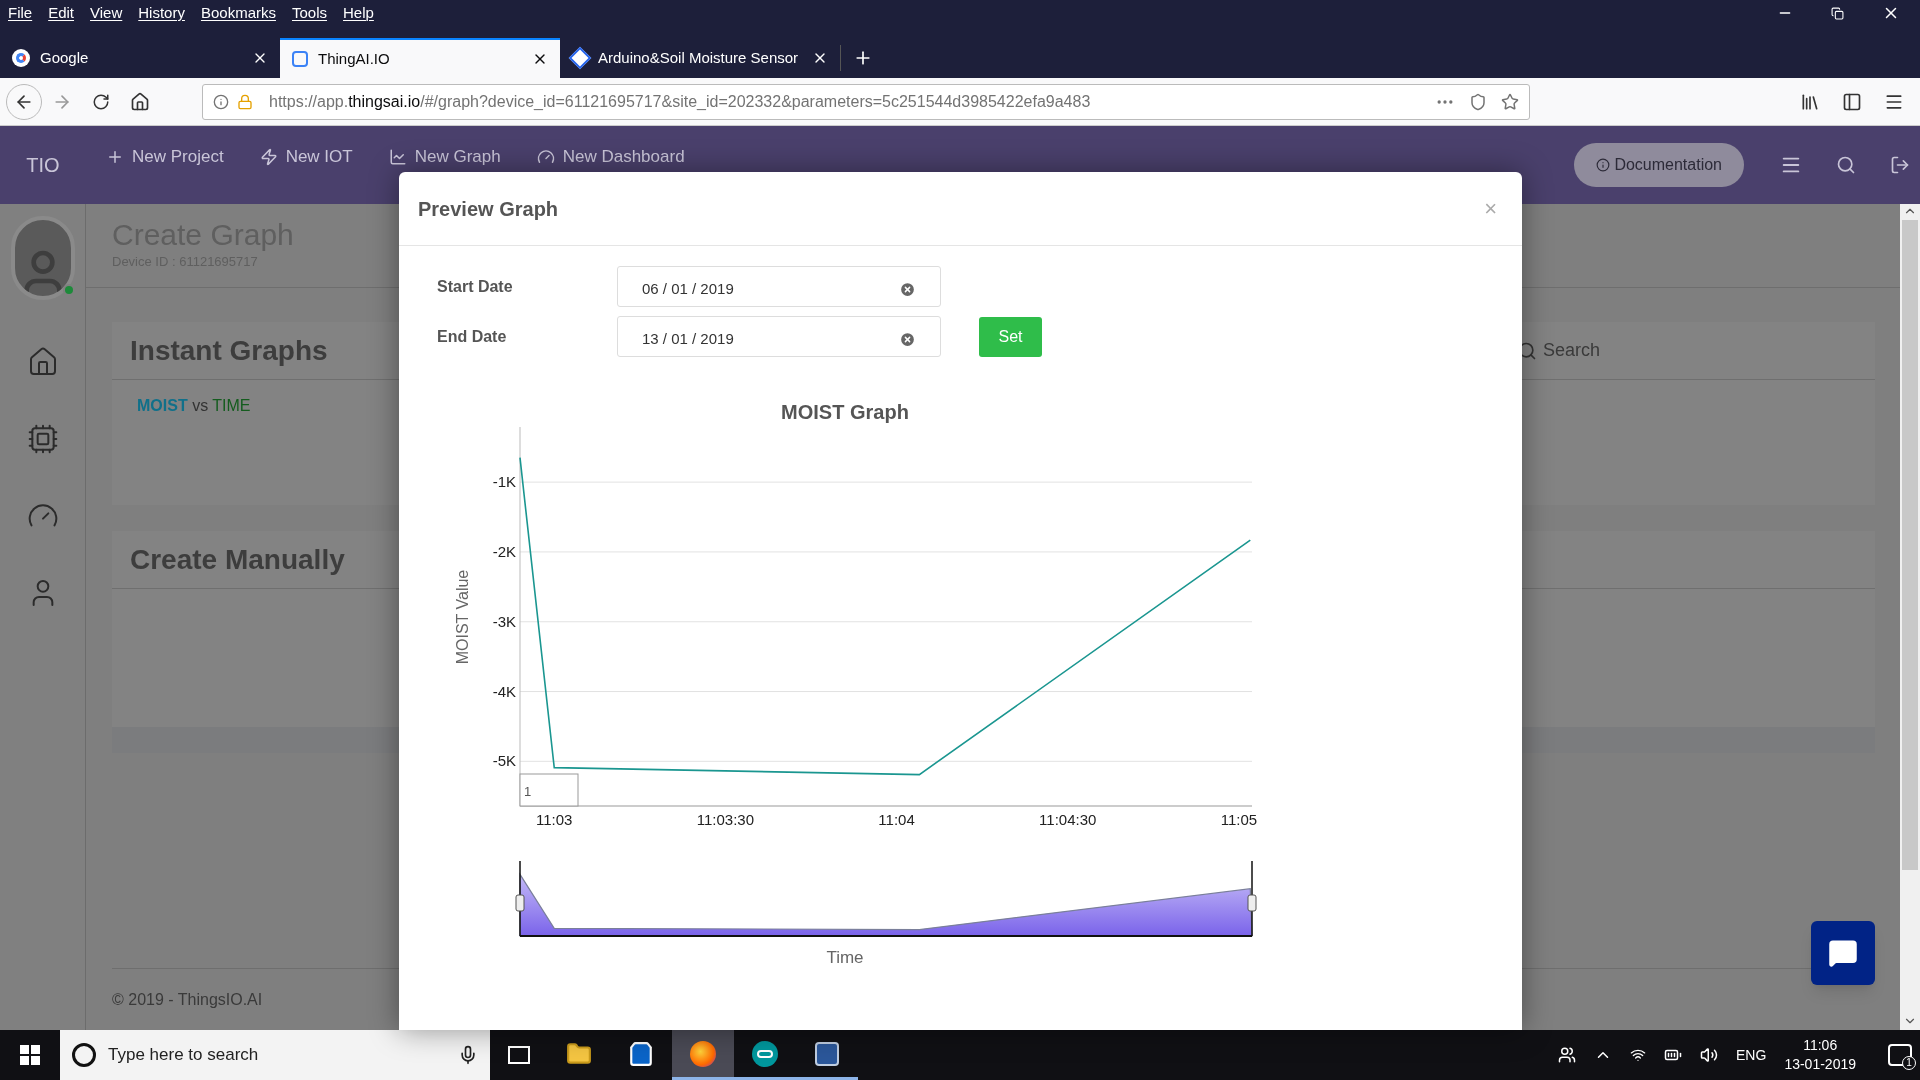 The width and height of the screenshot is (1920, 1080). Describe the element at coordinates (101, 101) in the screenshot. I see `reload-icon` at that location.